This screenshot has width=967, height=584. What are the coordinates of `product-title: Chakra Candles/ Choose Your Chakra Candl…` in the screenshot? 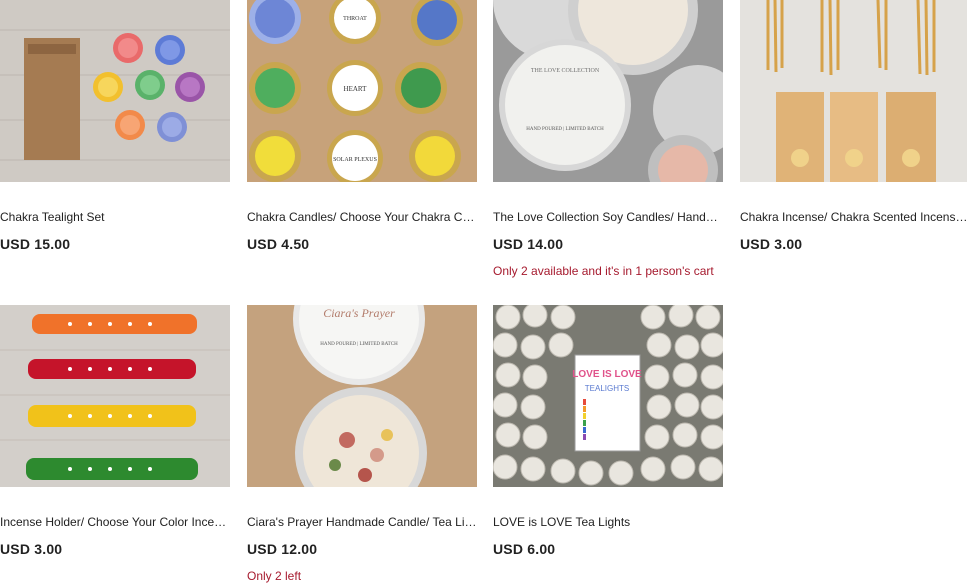 It's located at (362, 217).